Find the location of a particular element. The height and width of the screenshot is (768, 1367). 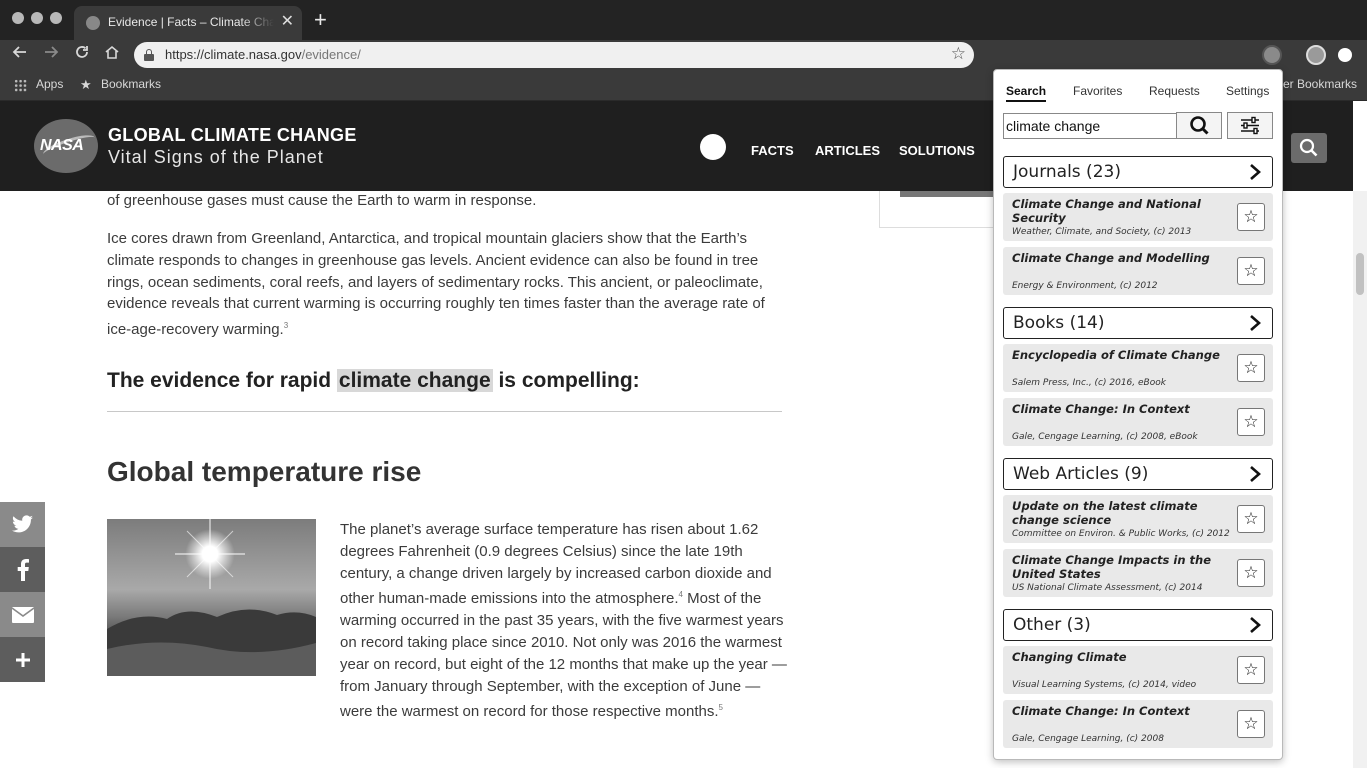

panel-search-button is located at coordinates (1199, 125).